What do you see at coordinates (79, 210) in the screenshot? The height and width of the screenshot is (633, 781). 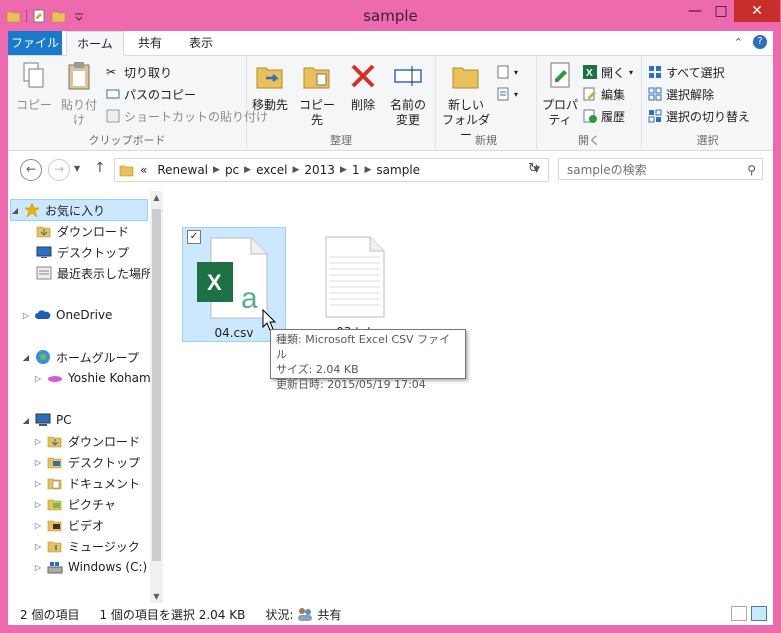 I see `nav-item-favorites: ◢ お気に入り` at bounding box center [79, 210].